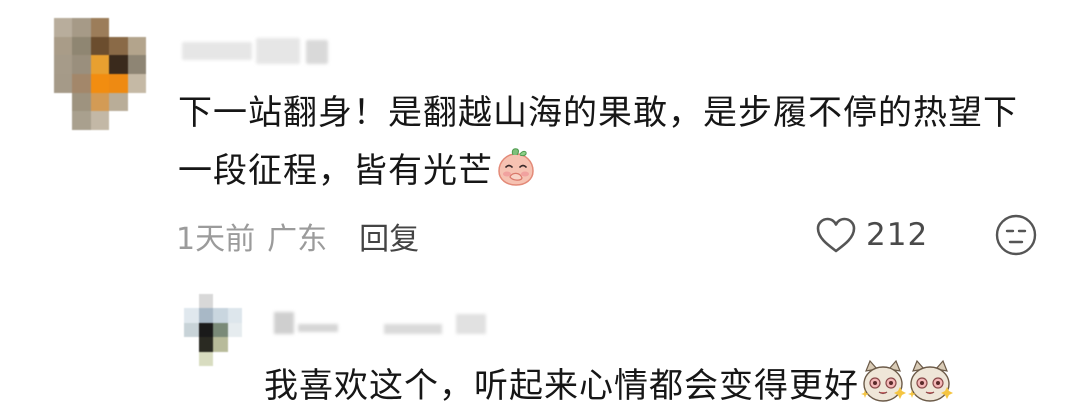  Describe the element at coordinates (297, 239) in the screenshot. I see `comment-location: 广东` at that location.